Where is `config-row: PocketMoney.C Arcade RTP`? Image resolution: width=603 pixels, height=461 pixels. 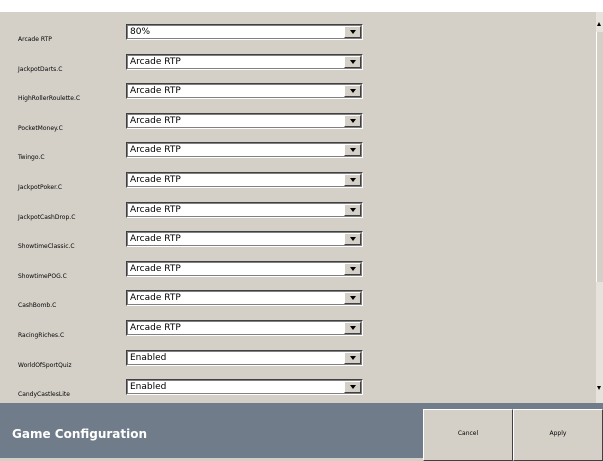 config-row: PocketMoney.C Arcade RTP is located at coordinates (298, 127).